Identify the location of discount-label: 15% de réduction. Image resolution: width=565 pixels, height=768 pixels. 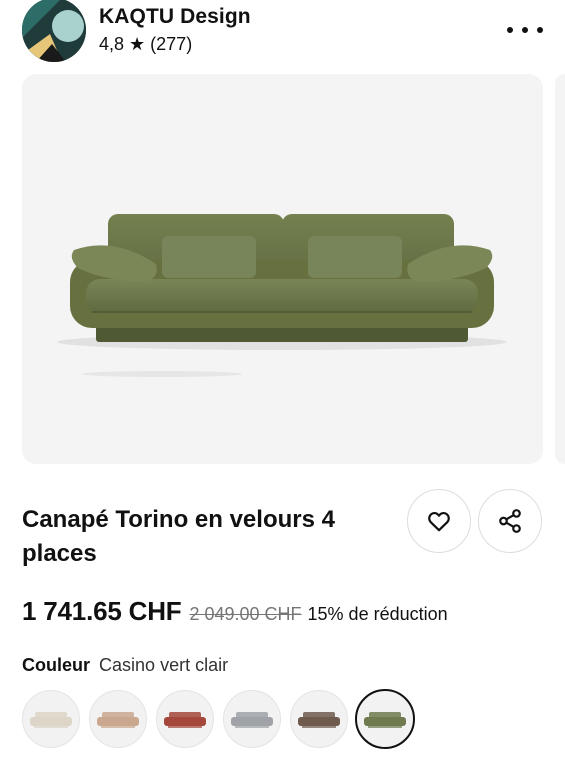
(377, 614).